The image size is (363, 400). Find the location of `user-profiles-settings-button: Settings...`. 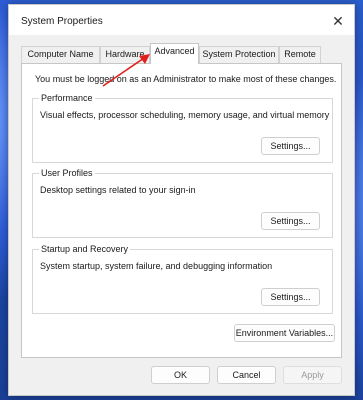

user-profiles-settings-button: Settings... is located at coordinates (290, 221).